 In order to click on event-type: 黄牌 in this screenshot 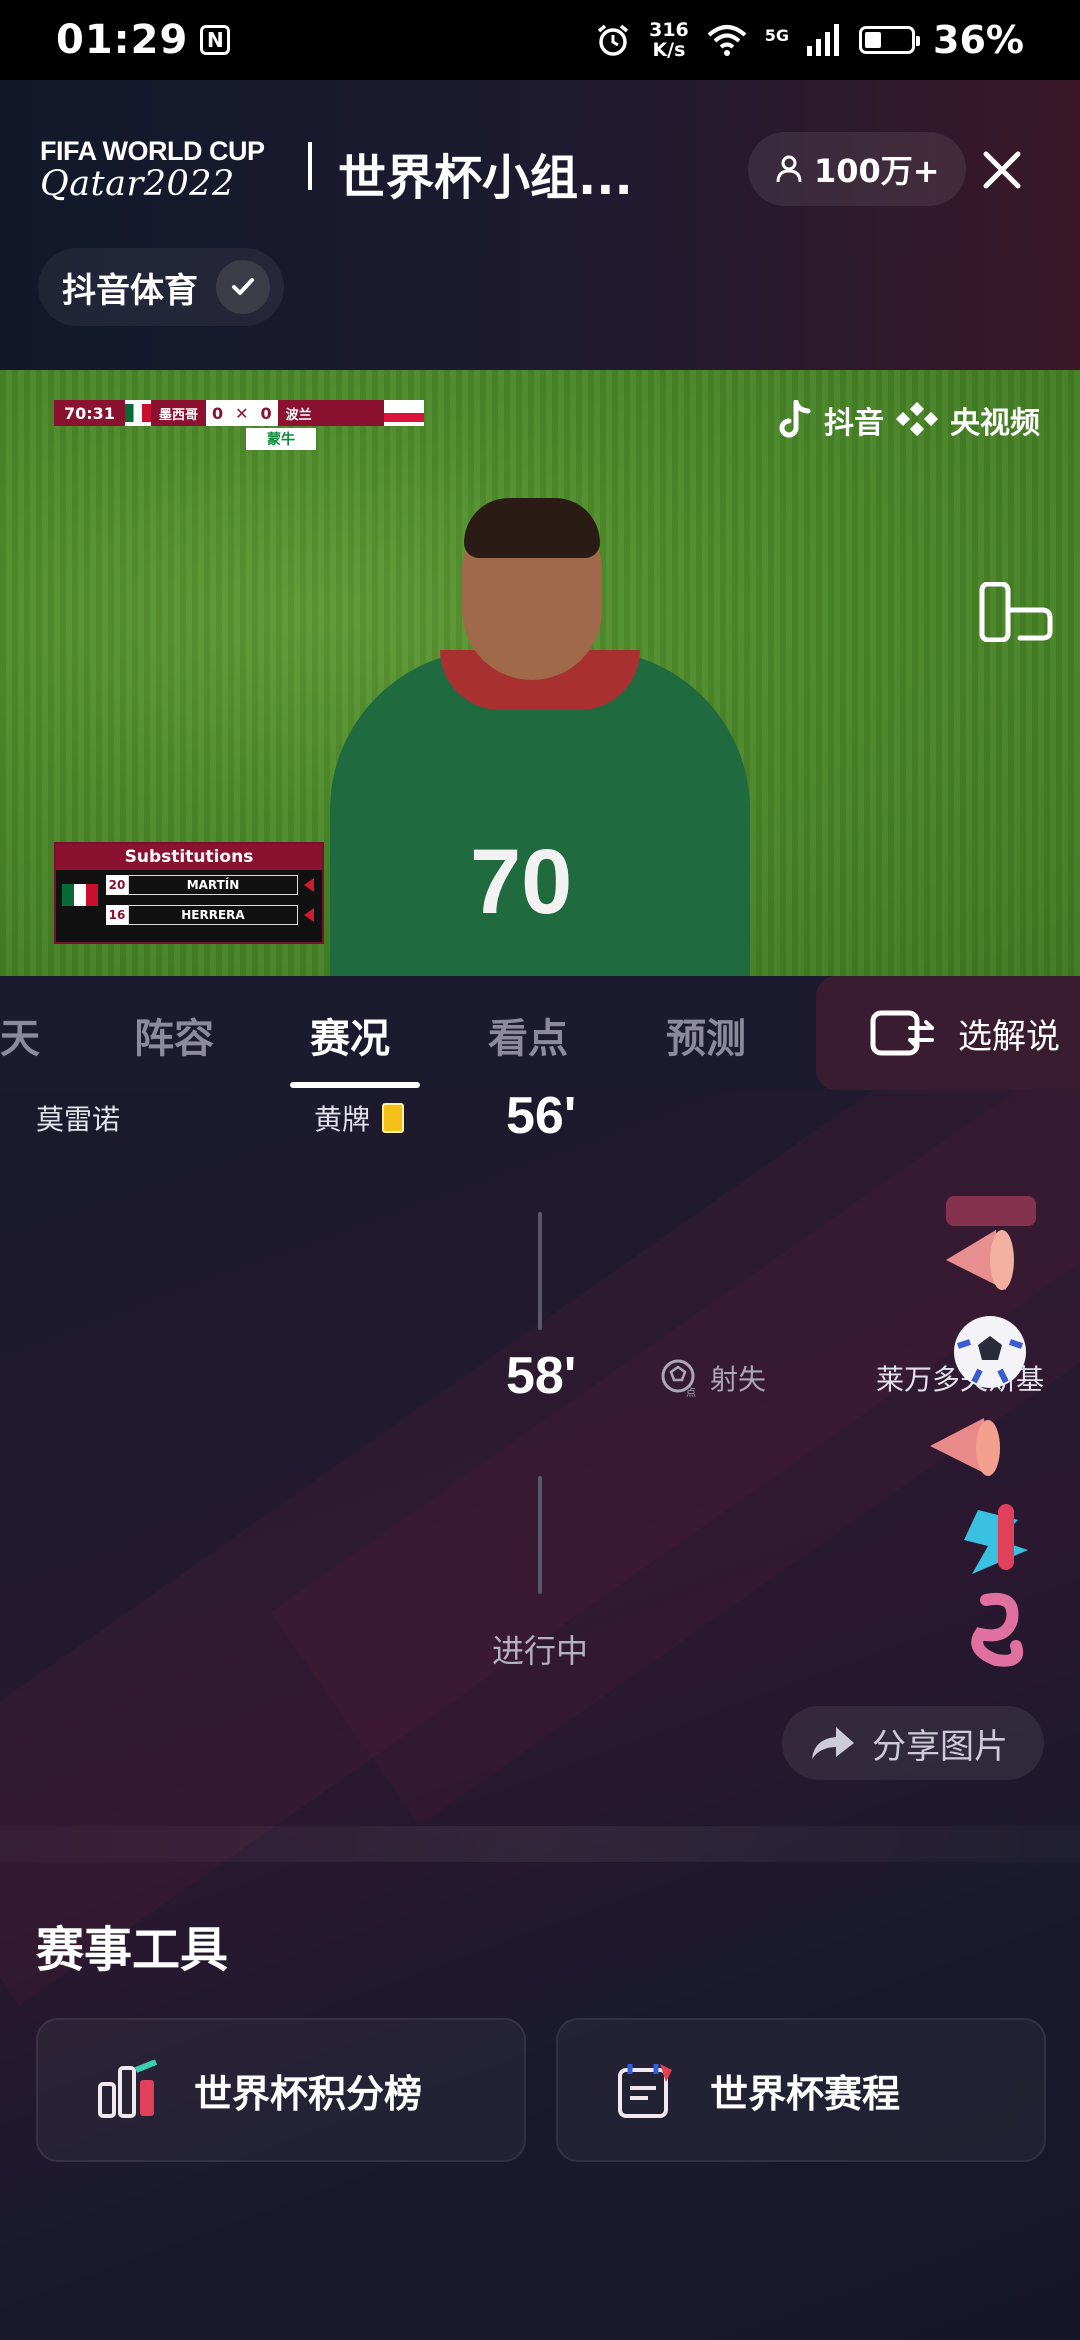, I will do `click(359, 1118)`.